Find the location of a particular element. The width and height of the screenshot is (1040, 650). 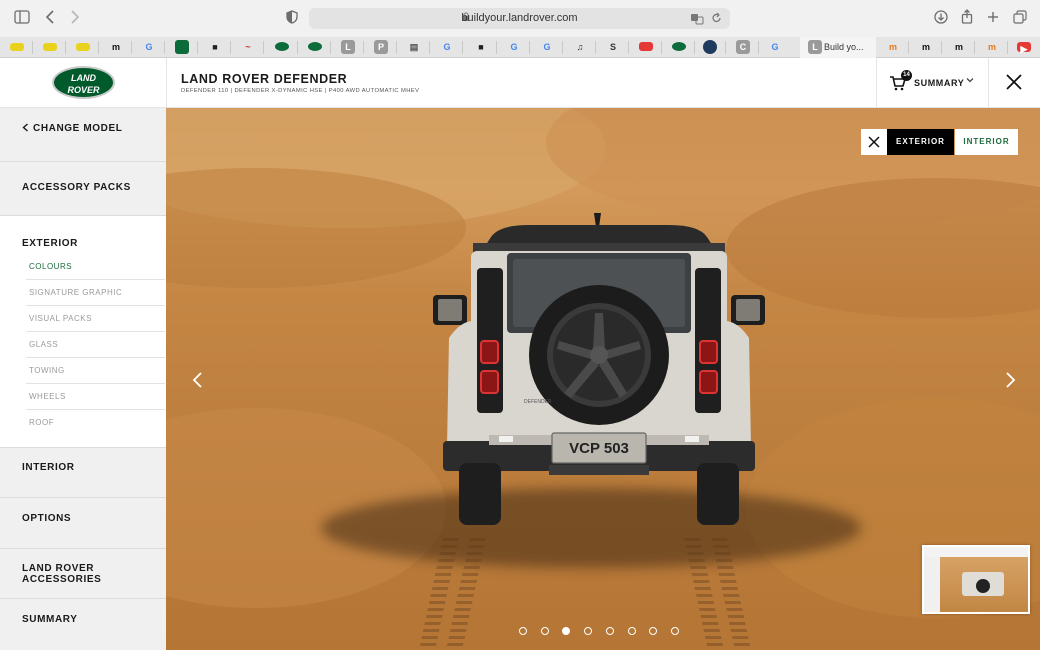

change-model-link: CHANGE MODEL is located at coordinates (83, 135).